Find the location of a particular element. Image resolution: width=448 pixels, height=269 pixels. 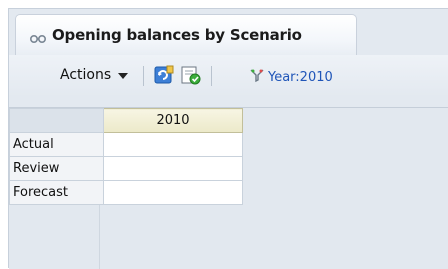

refresh-icon is located at coordinates (164, 75).